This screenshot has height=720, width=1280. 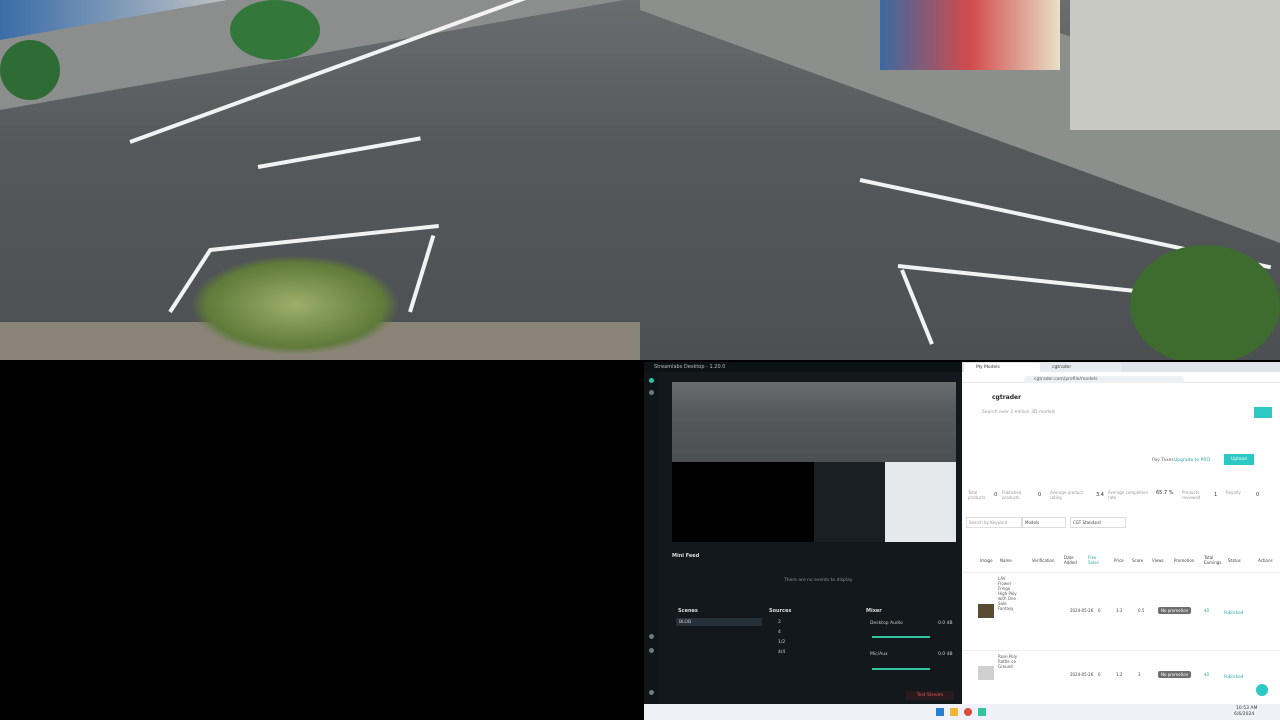 What do you see at coordinates (1081, 367) in the screenshot?
I see `tab-cgtrader: cgtrader` at bounding box center [1081, 367].